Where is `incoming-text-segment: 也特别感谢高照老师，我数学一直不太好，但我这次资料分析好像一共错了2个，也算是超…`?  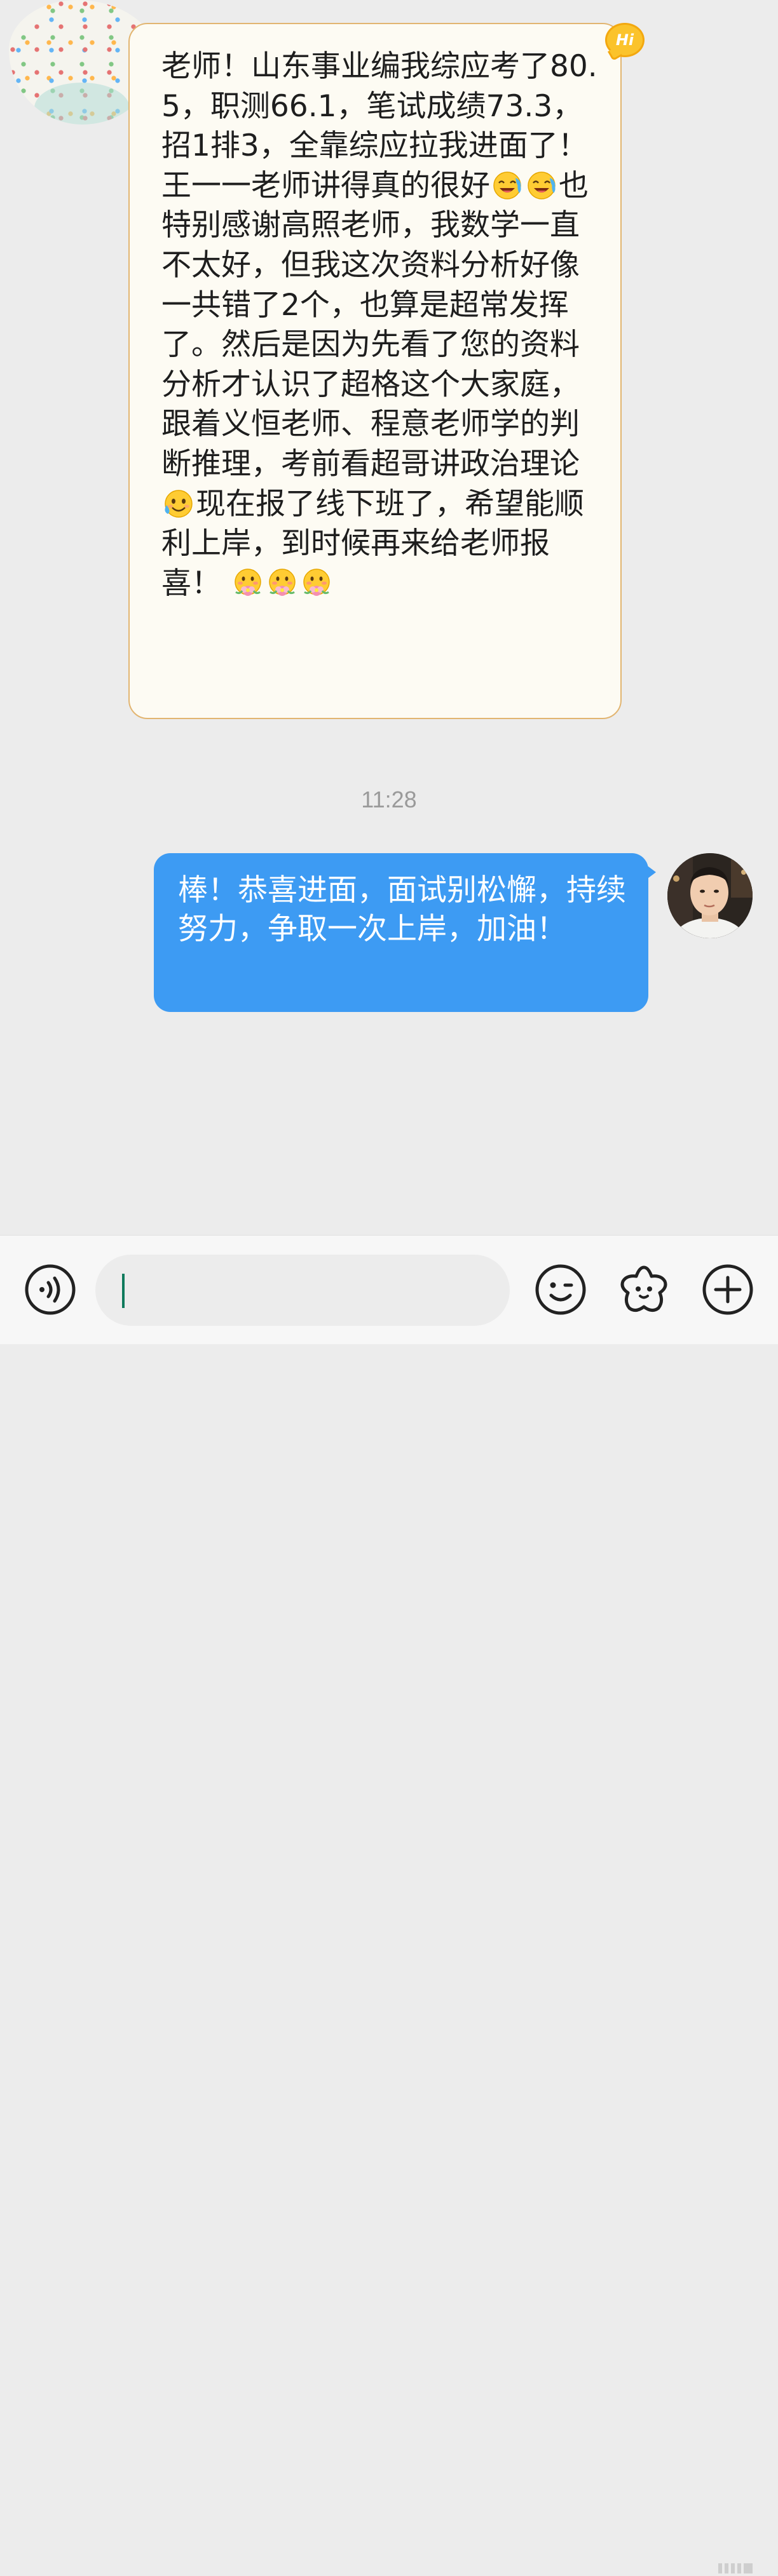
incoming-text-segment: 也特别感谢高照老师，我数学一直不太好，但我这次资料分析好像一共错了2个，也算是超… is located at coordinates (375, 325).